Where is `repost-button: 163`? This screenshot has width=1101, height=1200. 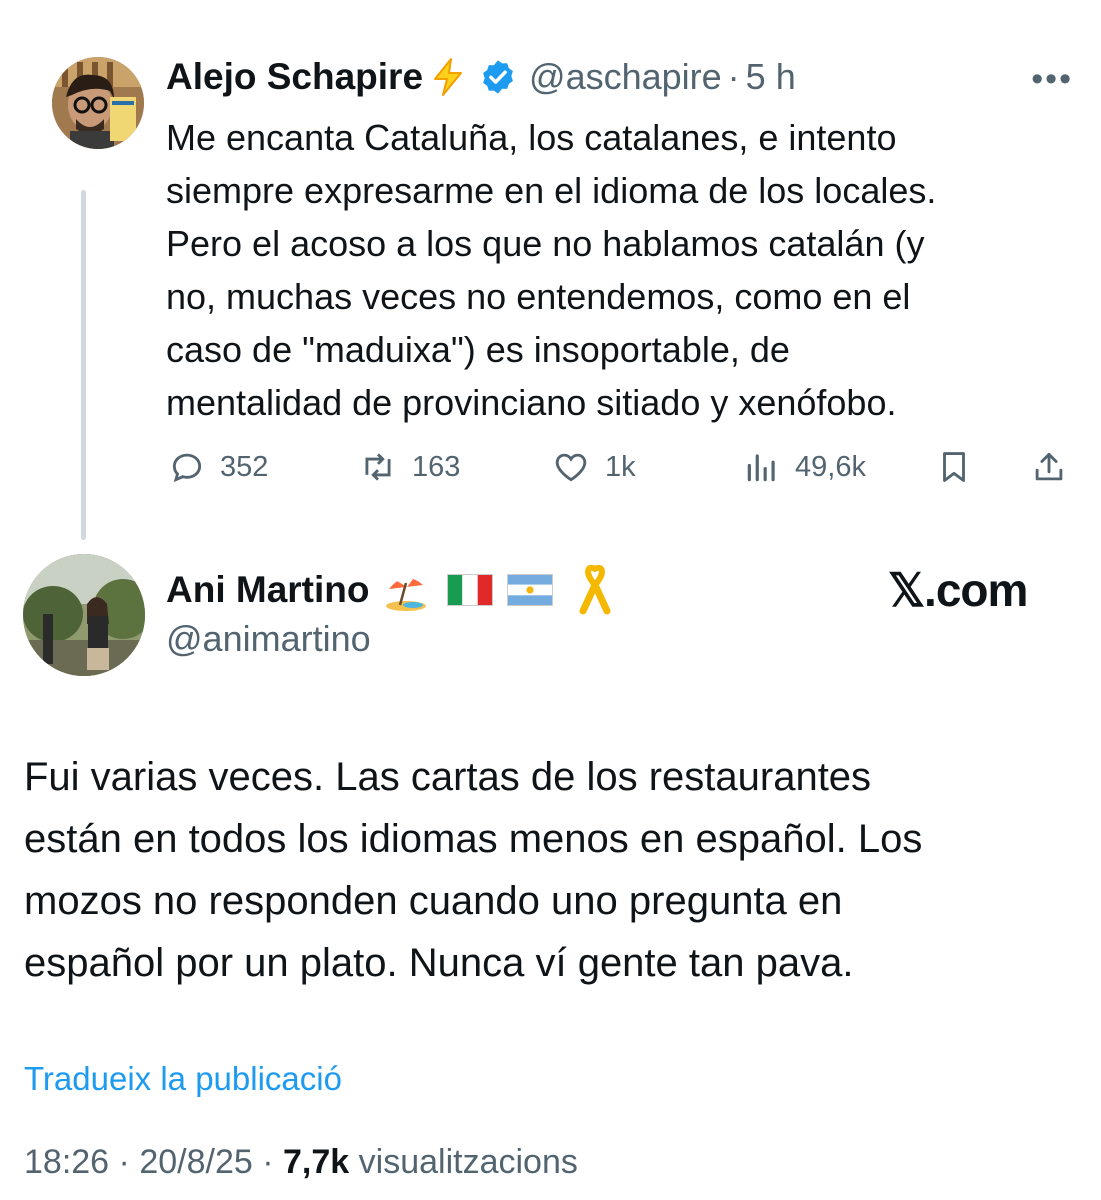
repost-button: 163 is located at coordinates (409, 467).